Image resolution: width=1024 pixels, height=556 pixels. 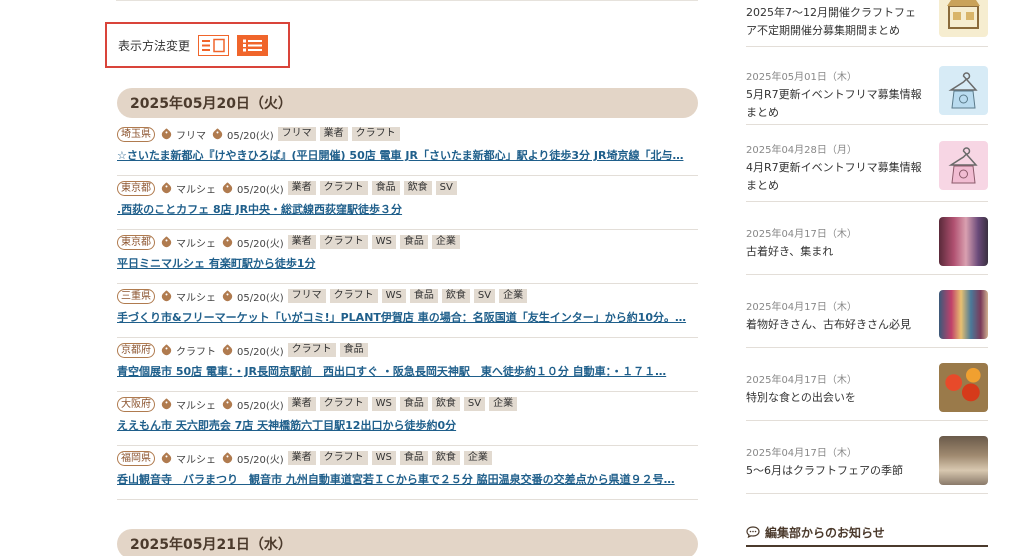 What do you see at coordinates (407, 0) in the screenshot?
I see `top-divider` at bounding box center [407, 0].